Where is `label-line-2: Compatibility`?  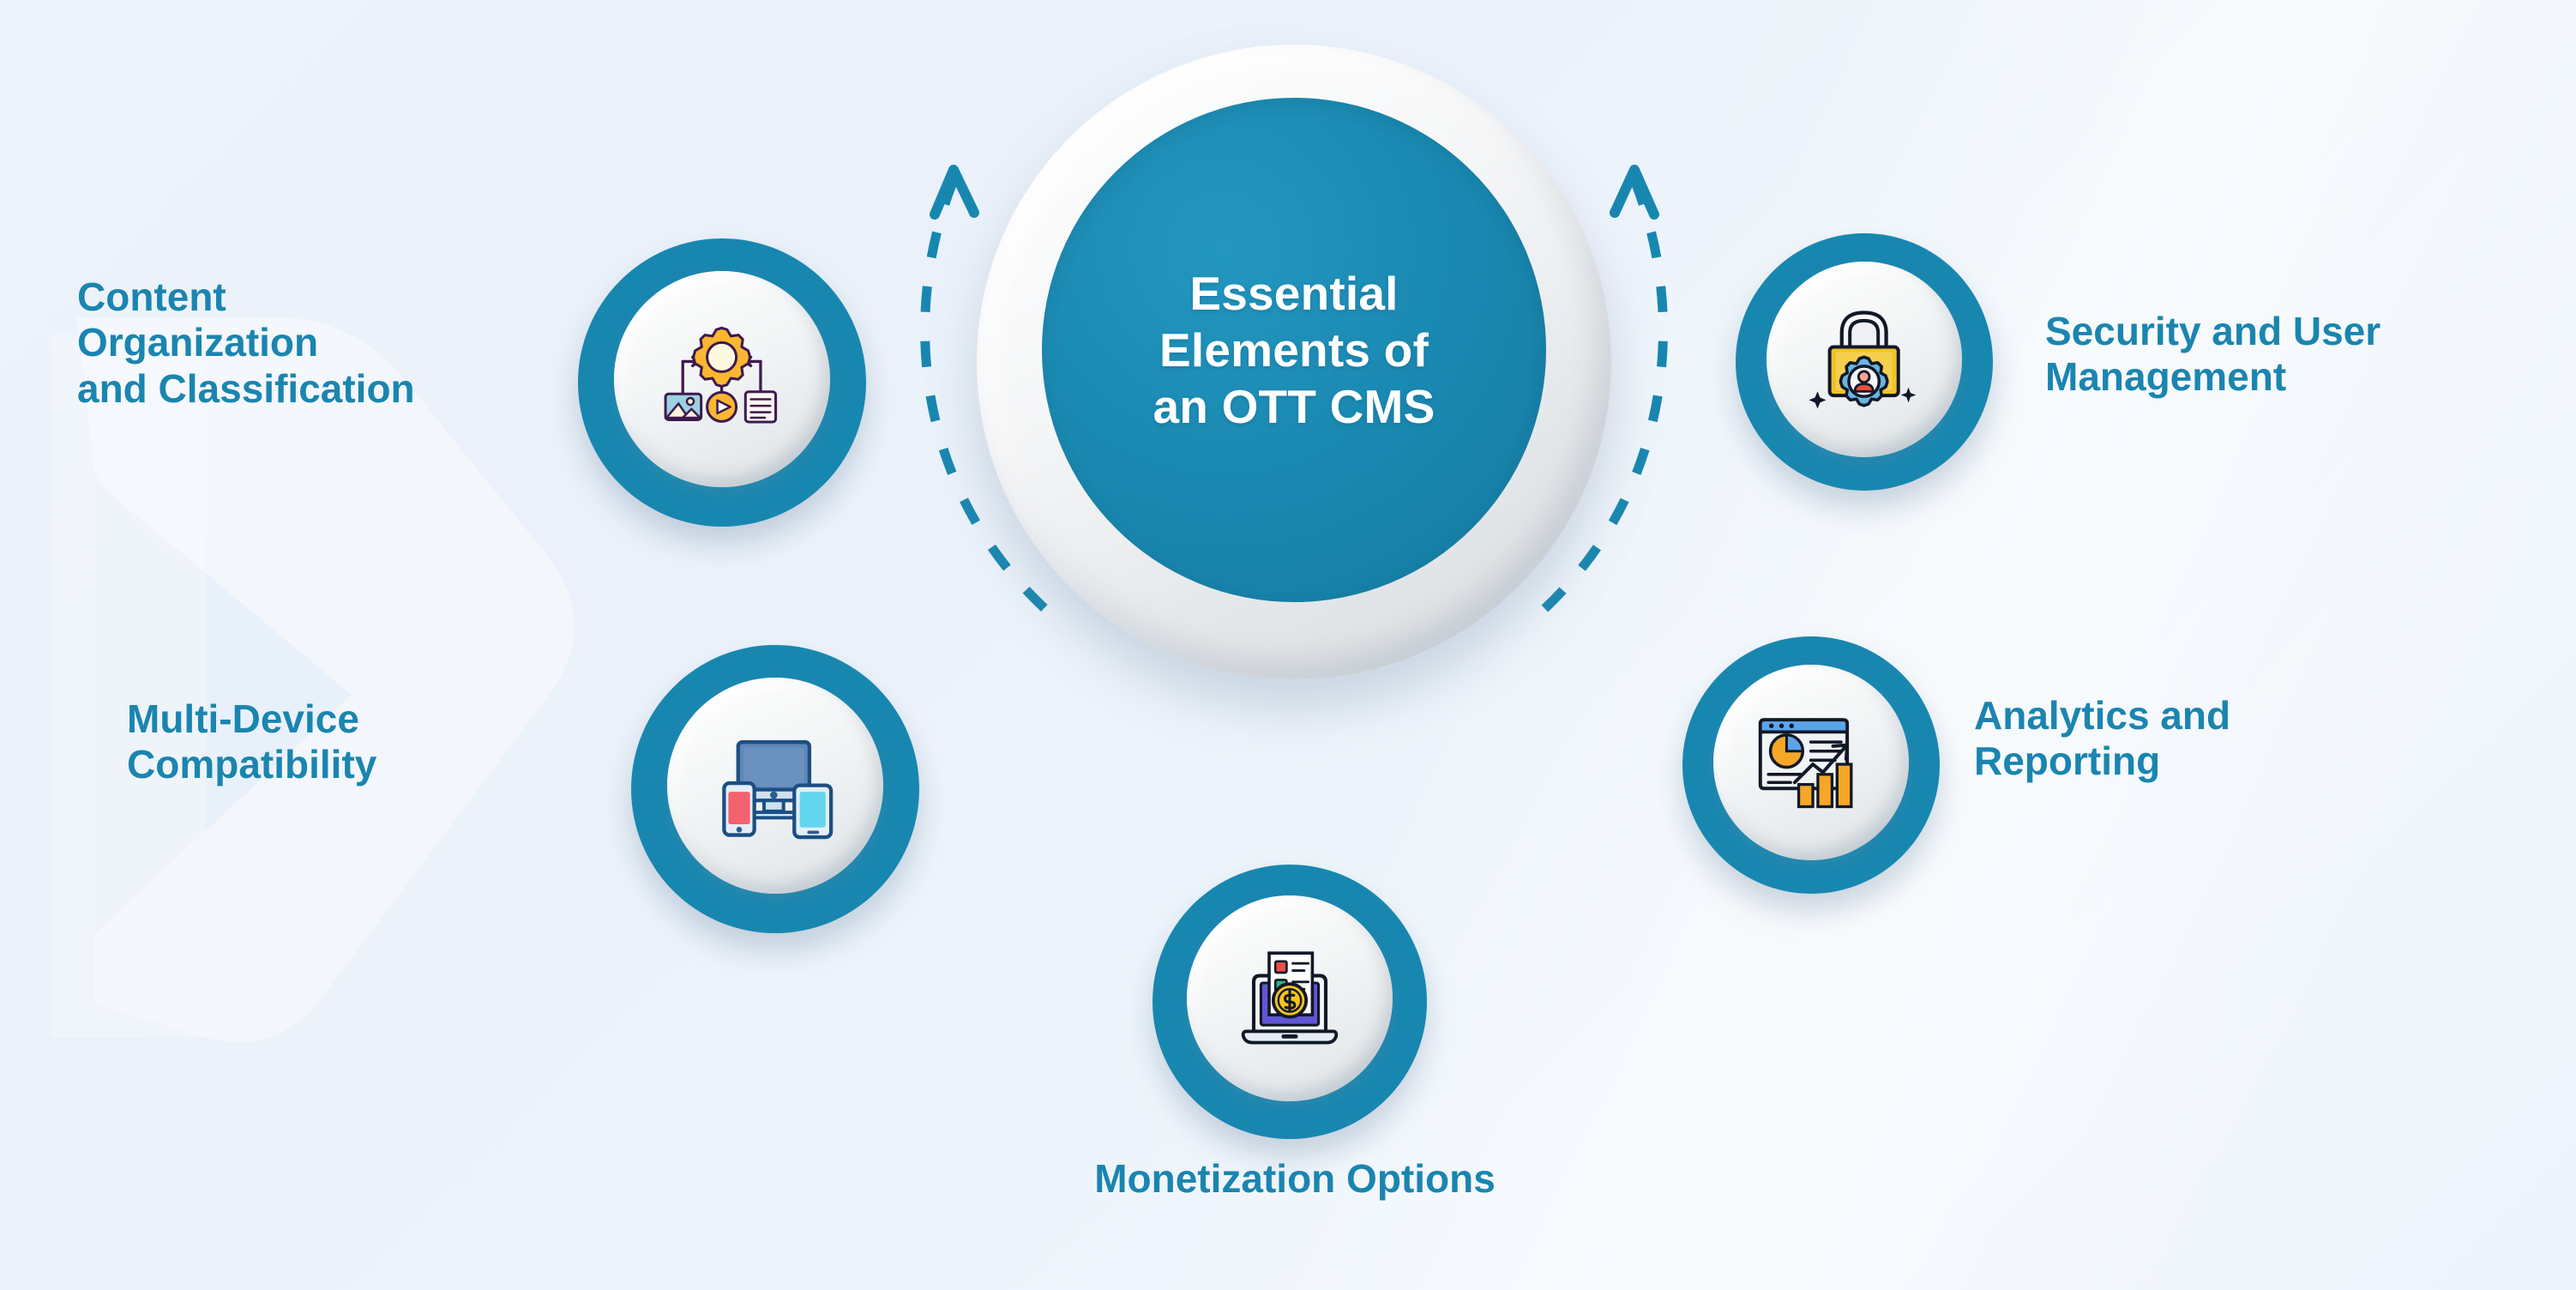
label-line-2: Compatibility is located at coordinates (252, 764).